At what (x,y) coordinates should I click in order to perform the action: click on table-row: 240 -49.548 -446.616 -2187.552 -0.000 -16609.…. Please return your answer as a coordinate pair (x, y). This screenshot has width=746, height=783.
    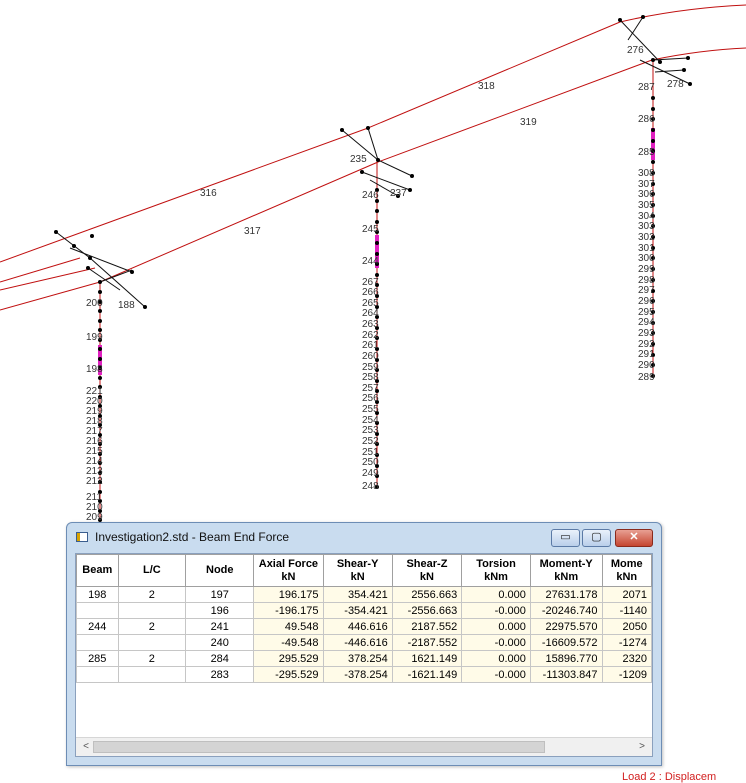
    Looking at the image, I should click on (364, 642).